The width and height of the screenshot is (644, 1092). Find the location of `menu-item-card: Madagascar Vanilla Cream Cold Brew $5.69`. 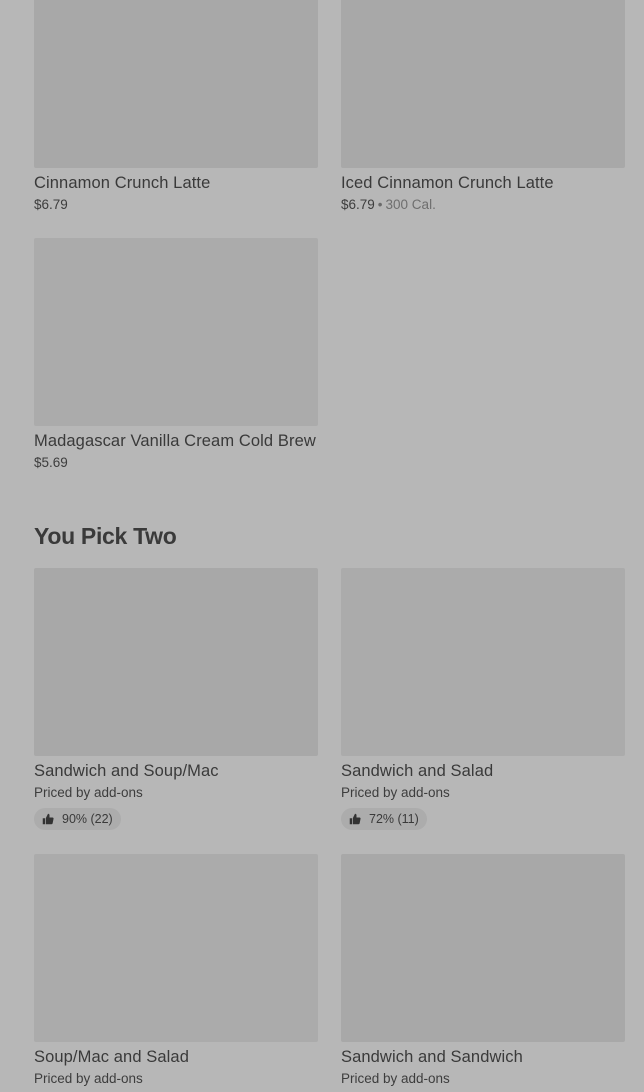

menu-item-card: Madagascar Vanilla Cream Cold Brew $5.69 is located at coordinates (176, 355).